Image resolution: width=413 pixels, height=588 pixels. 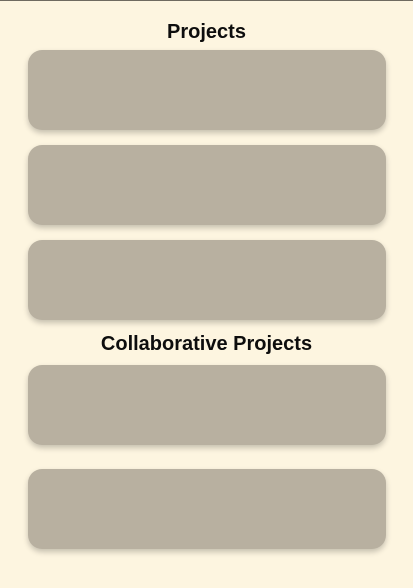 What do you see at coordinates (206, 32) in the screenshot?
I see `projects-heading: Projects` at bounding box center [206, 32].